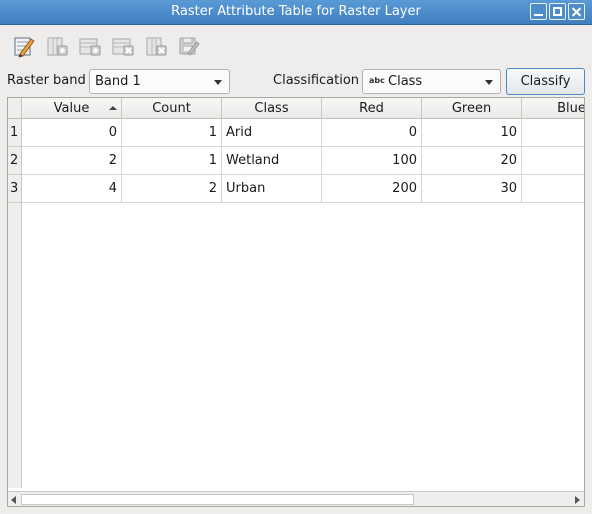 The height and width of the screenshot is (514, 592). I want to click on scroll-left-icon, so click(13, 500).